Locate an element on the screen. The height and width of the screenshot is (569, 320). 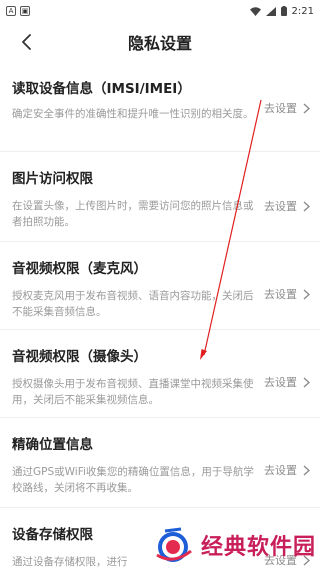
back-button is located at coordinates (26, 42).